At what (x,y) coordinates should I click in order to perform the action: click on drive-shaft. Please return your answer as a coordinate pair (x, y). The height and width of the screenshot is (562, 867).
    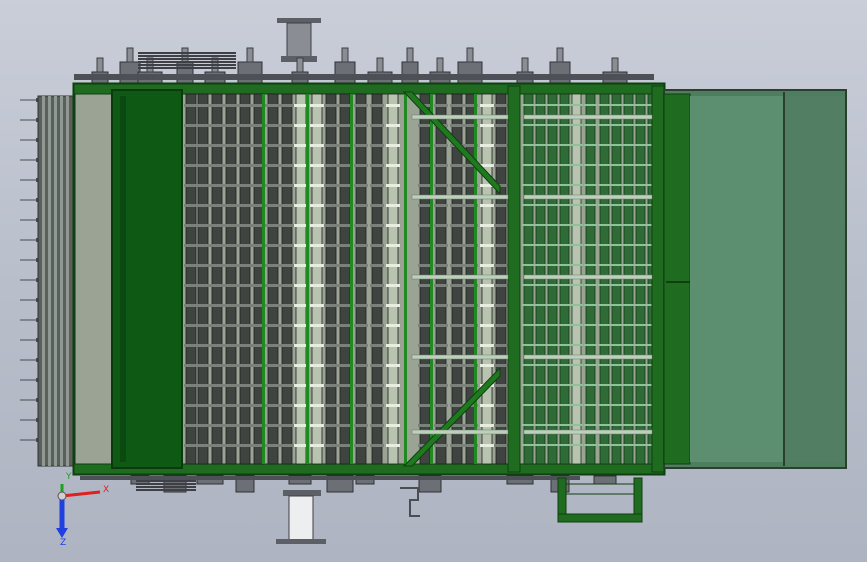
    Looking at the image, I should click on (330, 478).